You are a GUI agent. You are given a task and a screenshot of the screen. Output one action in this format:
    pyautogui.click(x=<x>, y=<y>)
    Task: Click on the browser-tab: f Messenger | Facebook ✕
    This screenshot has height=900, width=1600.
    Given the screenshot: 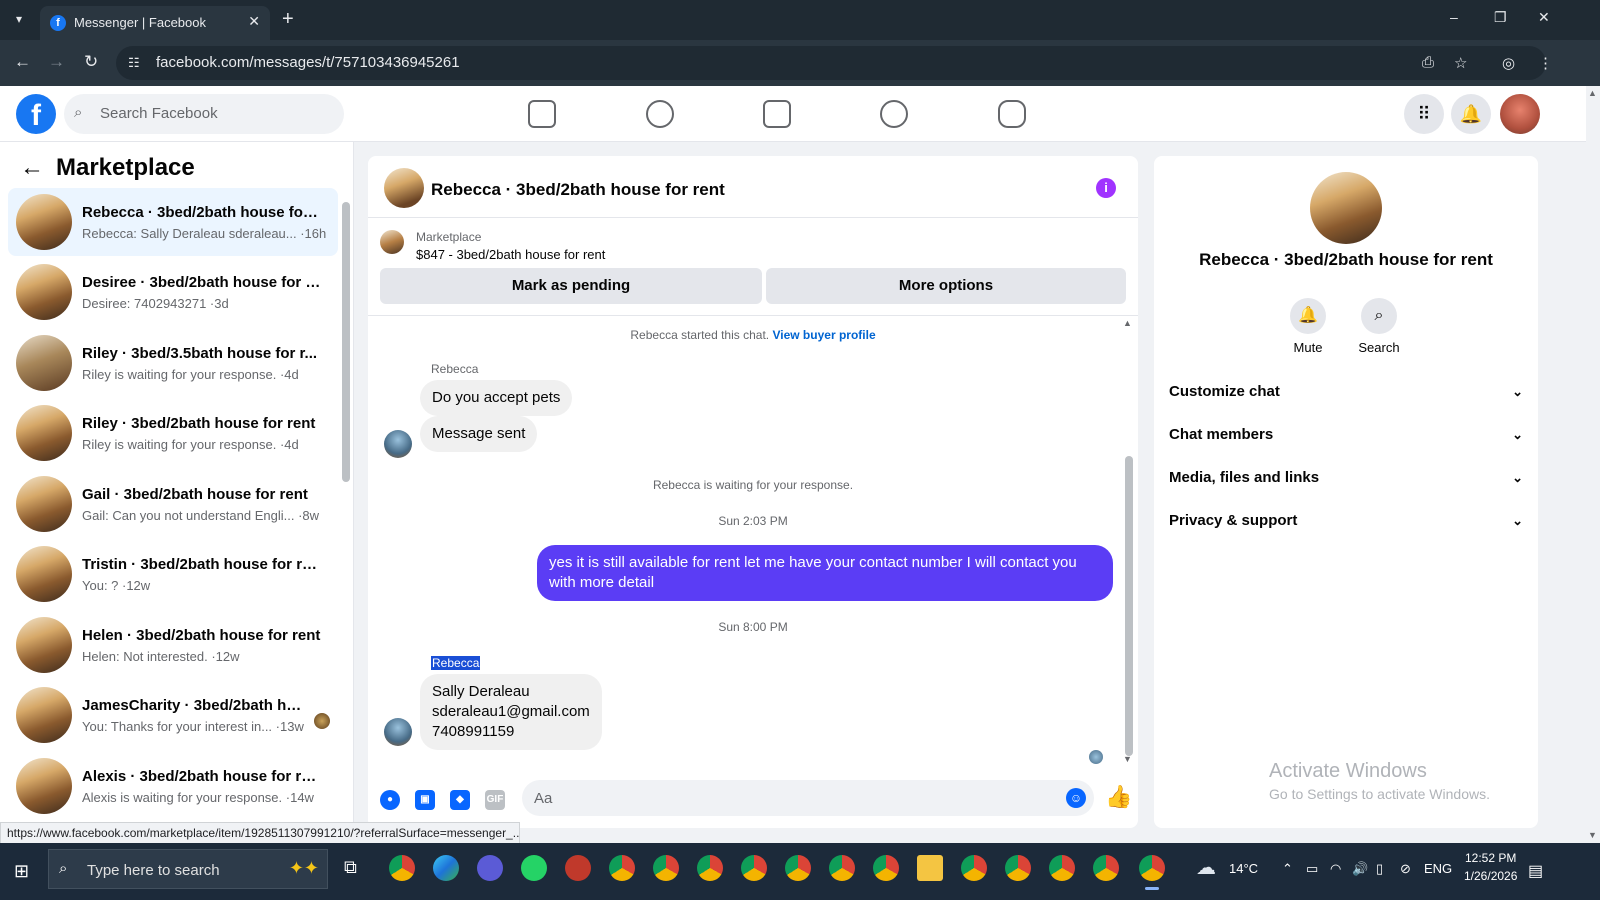 What is the action you would take?
    pyautogui.click(x=155, y=23)
    